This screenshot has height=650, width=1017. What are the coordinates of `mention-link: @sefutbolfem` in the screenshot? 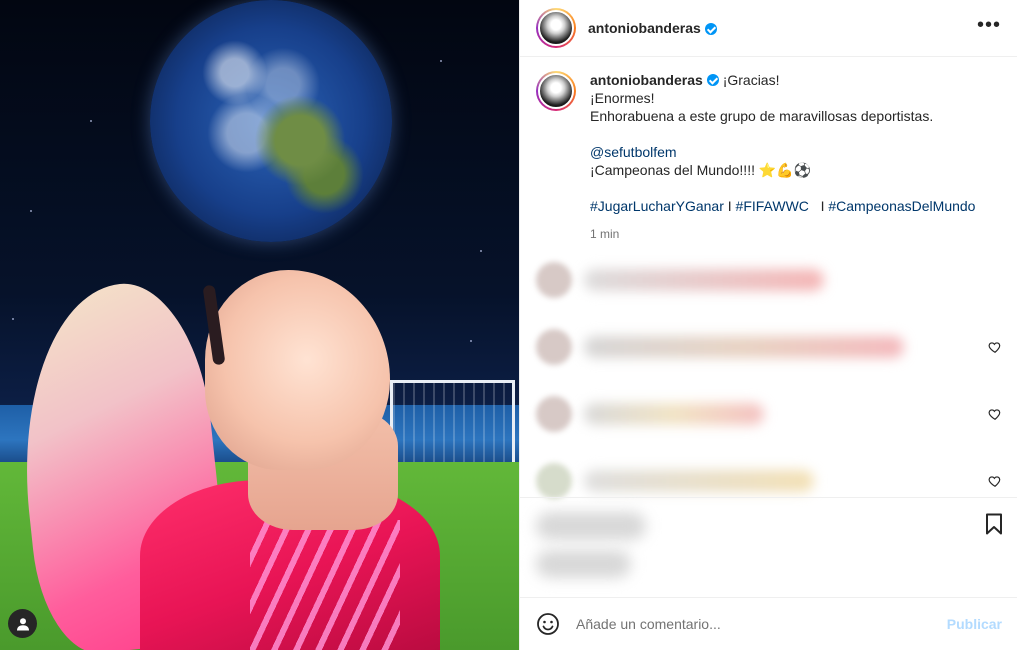 It's located at (782, 152).